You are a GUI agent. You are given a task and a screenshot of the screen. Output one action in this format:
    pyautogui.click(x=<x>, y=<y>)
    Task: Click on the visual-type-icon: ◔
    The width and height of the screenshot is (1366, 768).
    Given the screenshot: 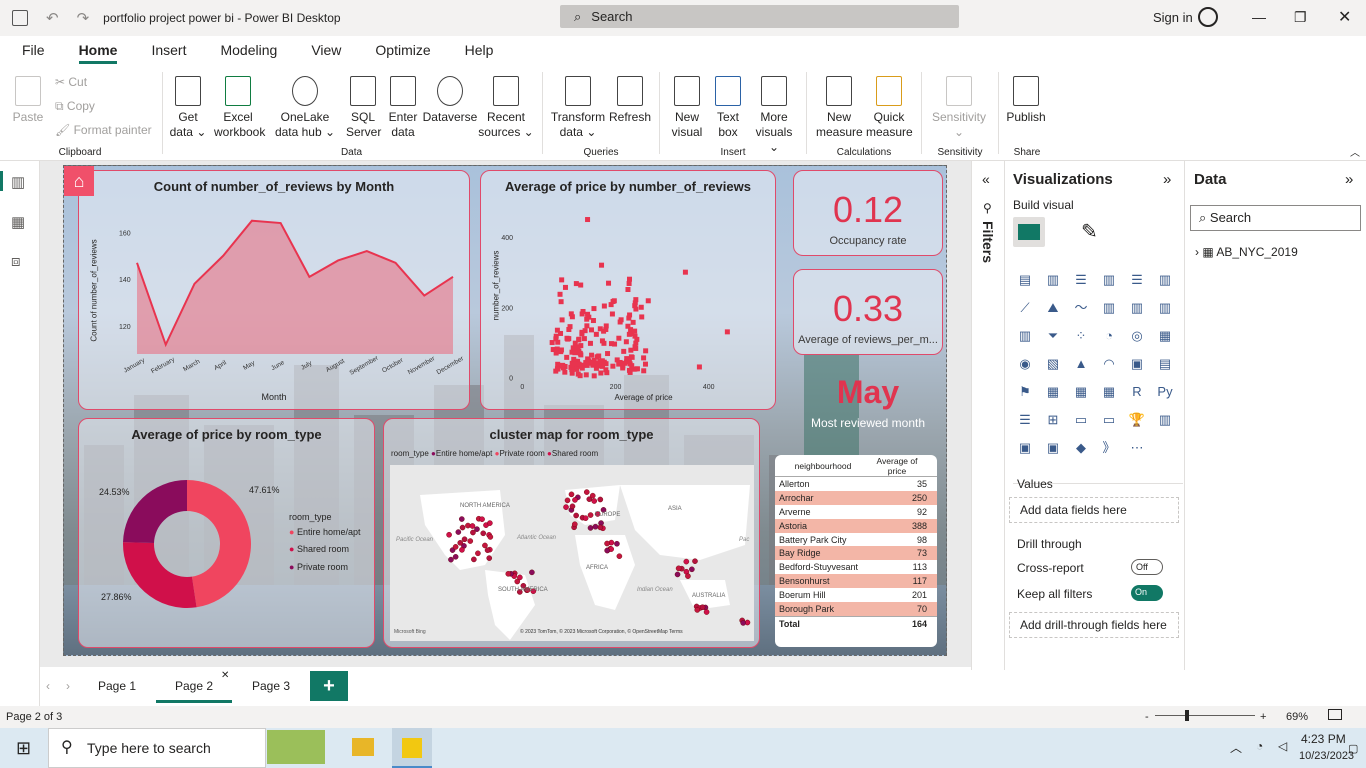 What is the action you would take?
    pyautogui.click(x=1109, y=336)
    